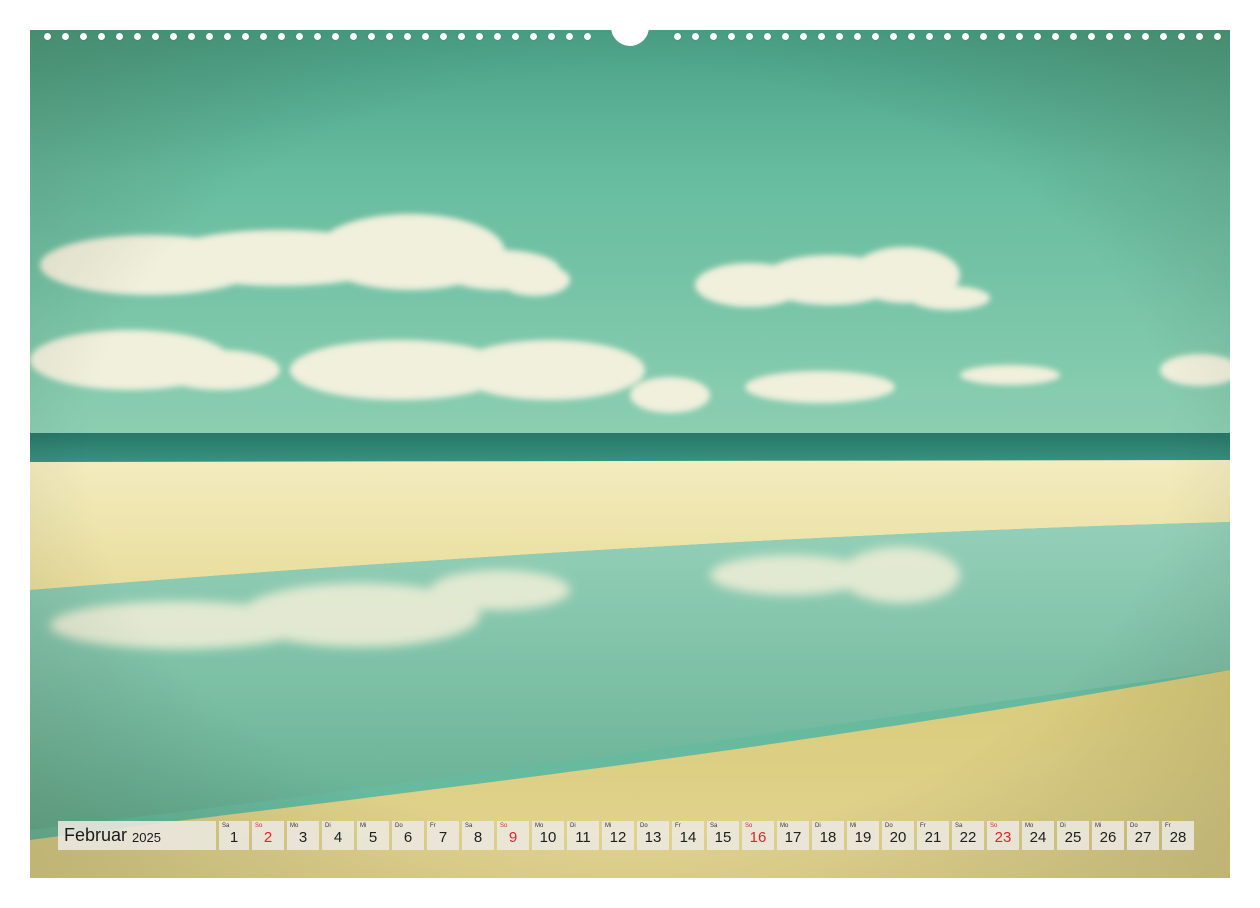  I want to click on day-cell: Mo 10, so click(548, 835).